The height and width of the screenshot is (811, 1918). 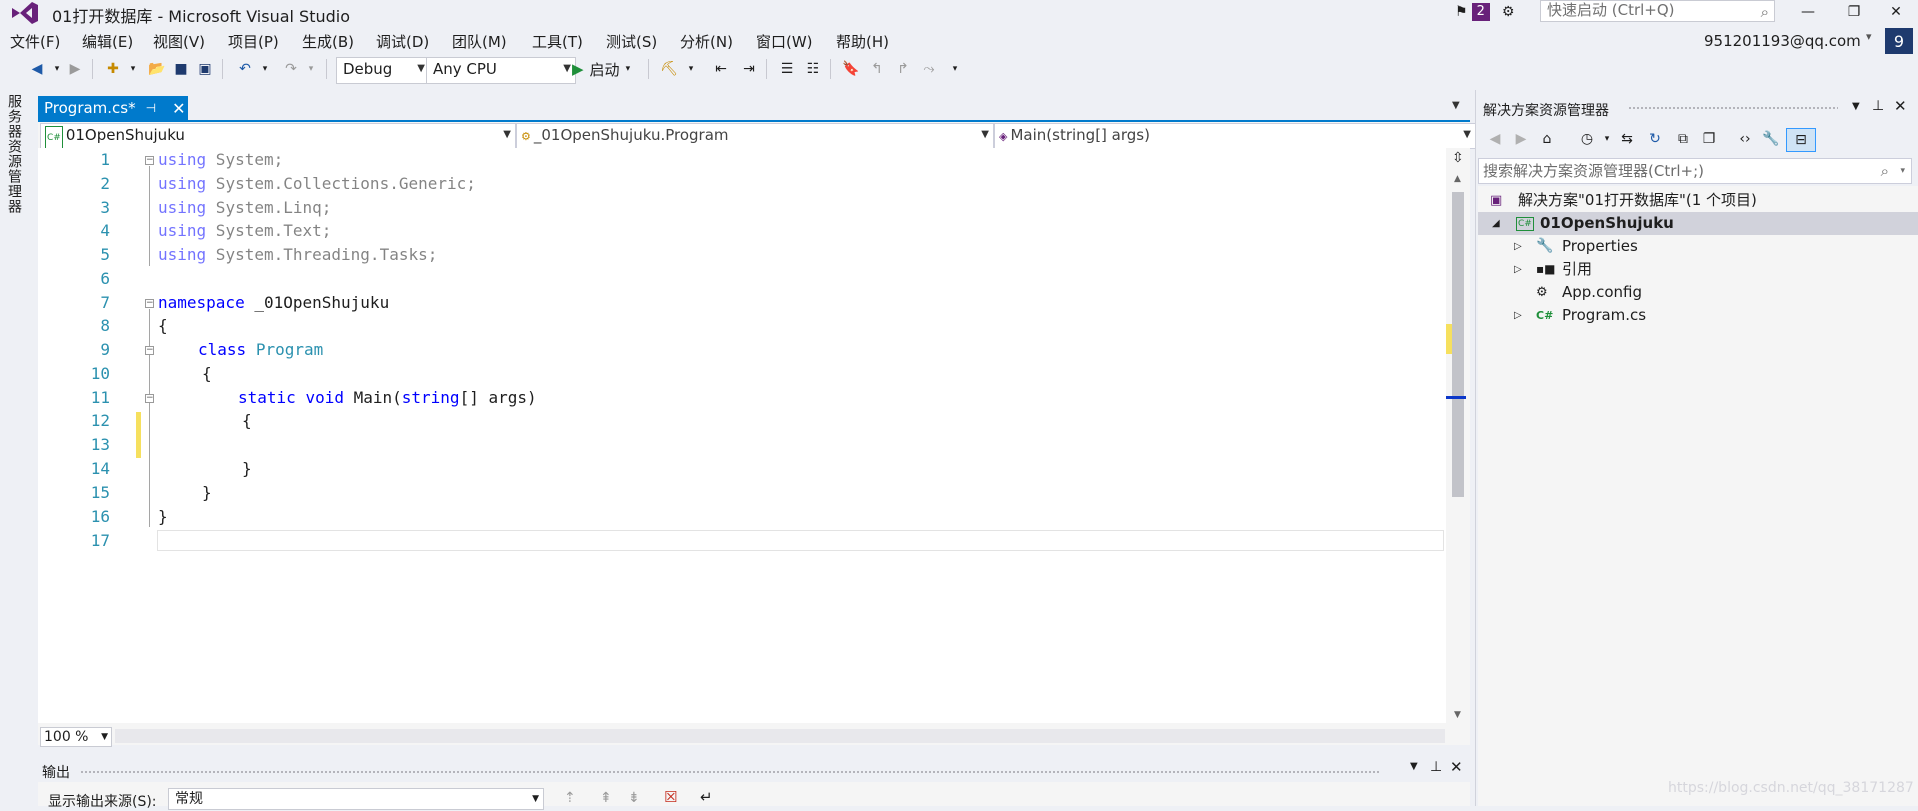 What do you see at coordinates (1235, 136) in the screenshot?
I see `member-dropdown: ◈ Main(string[] args) ▼` at bounding box center [1235, 136].